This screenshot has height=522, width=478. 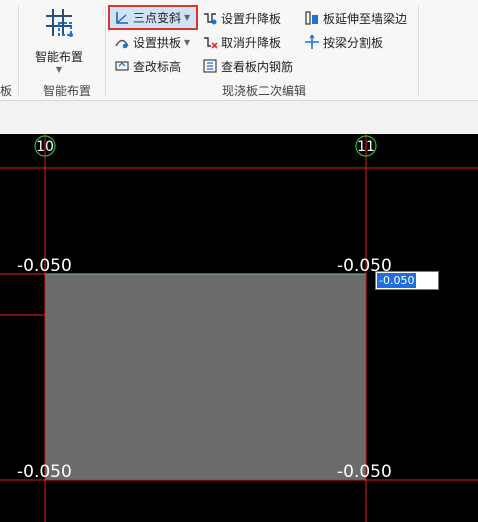 I want to click on three-point-slope-button: 三点变斜 ▼, so click(x=153, y=17).